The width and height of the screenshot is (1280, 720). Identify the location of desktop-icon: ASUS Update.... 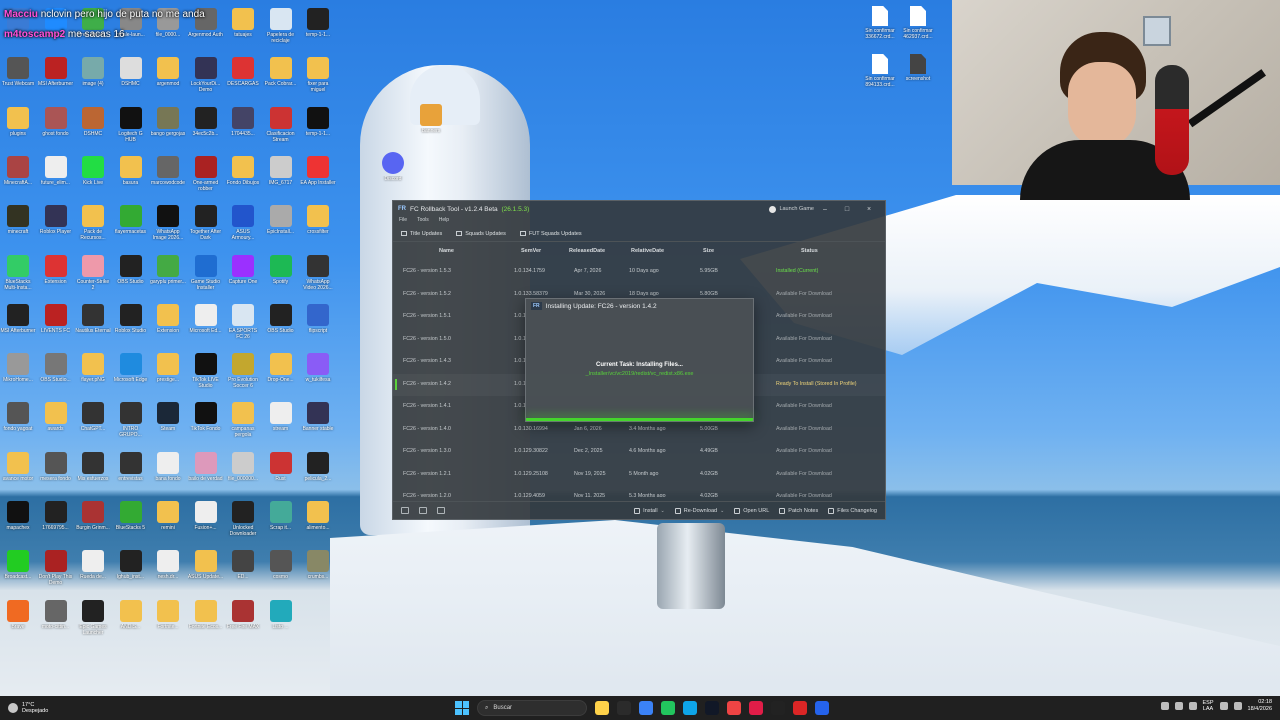
(206, 568).